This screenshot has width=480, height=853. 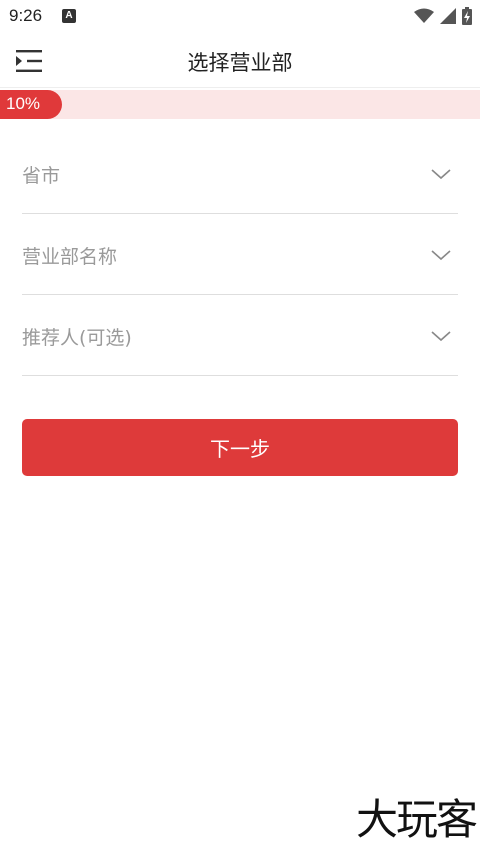 I want to click on status-icons, so click(x=443, y=16).